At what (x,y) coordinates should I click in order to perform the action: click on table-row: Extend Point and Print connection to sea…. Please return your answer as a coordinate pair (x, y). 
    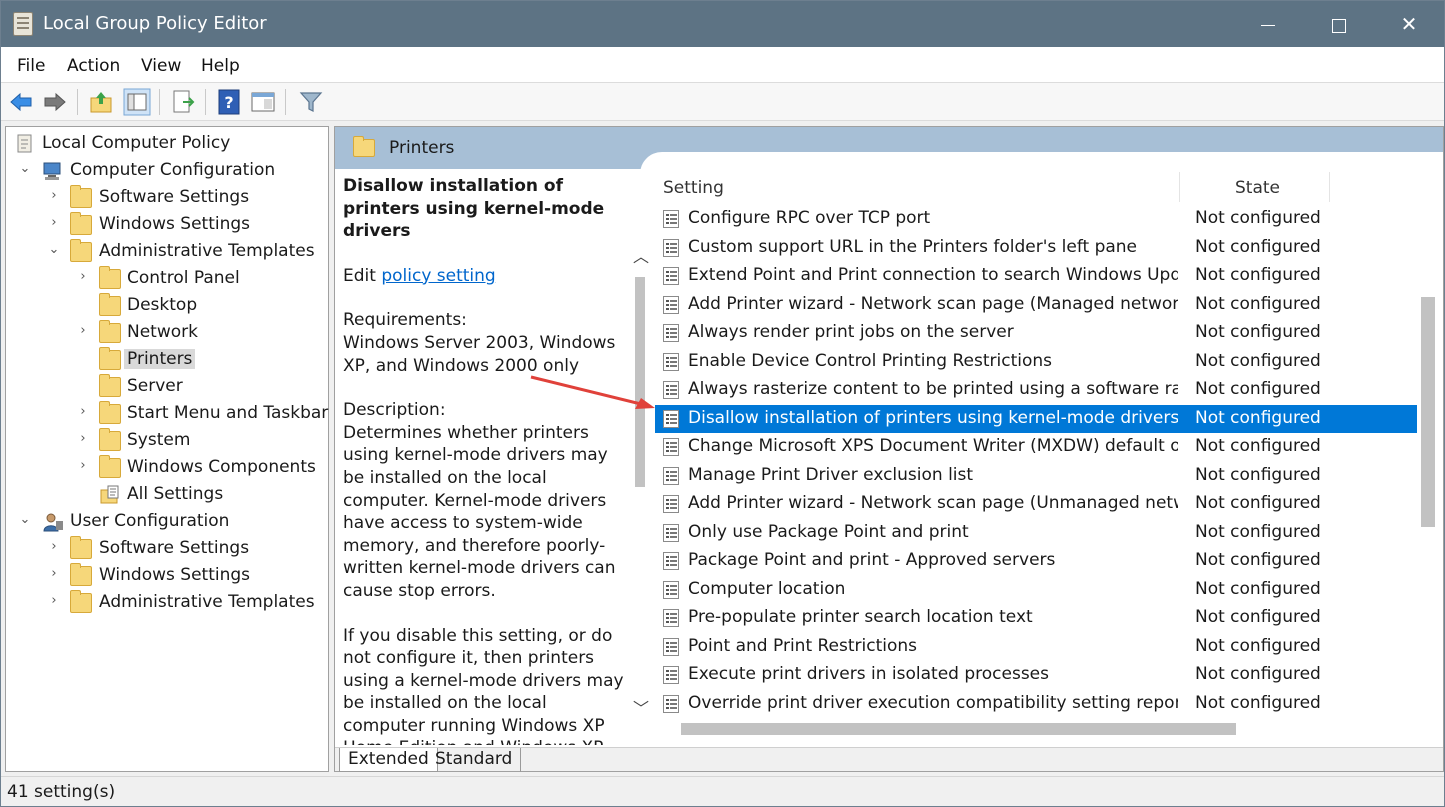
    Looking at the image, I should click on (1036, 276).